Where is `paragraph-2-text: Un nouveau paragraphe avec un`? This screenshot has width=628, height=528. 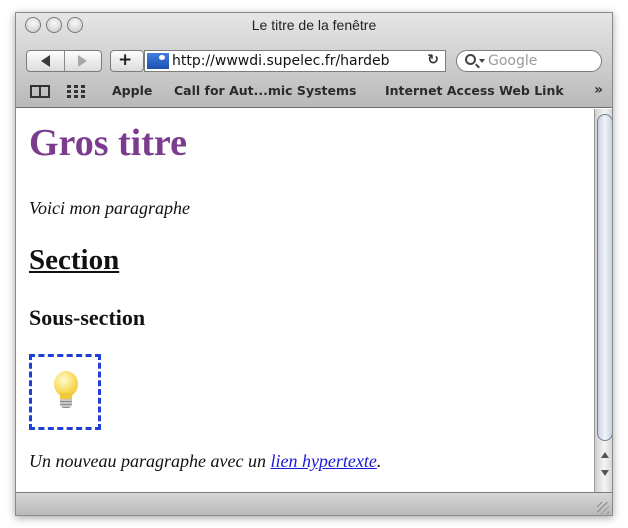 paragraph-2-text: Un nouveau paragraphe avec un is located at coordinates (150, 461).